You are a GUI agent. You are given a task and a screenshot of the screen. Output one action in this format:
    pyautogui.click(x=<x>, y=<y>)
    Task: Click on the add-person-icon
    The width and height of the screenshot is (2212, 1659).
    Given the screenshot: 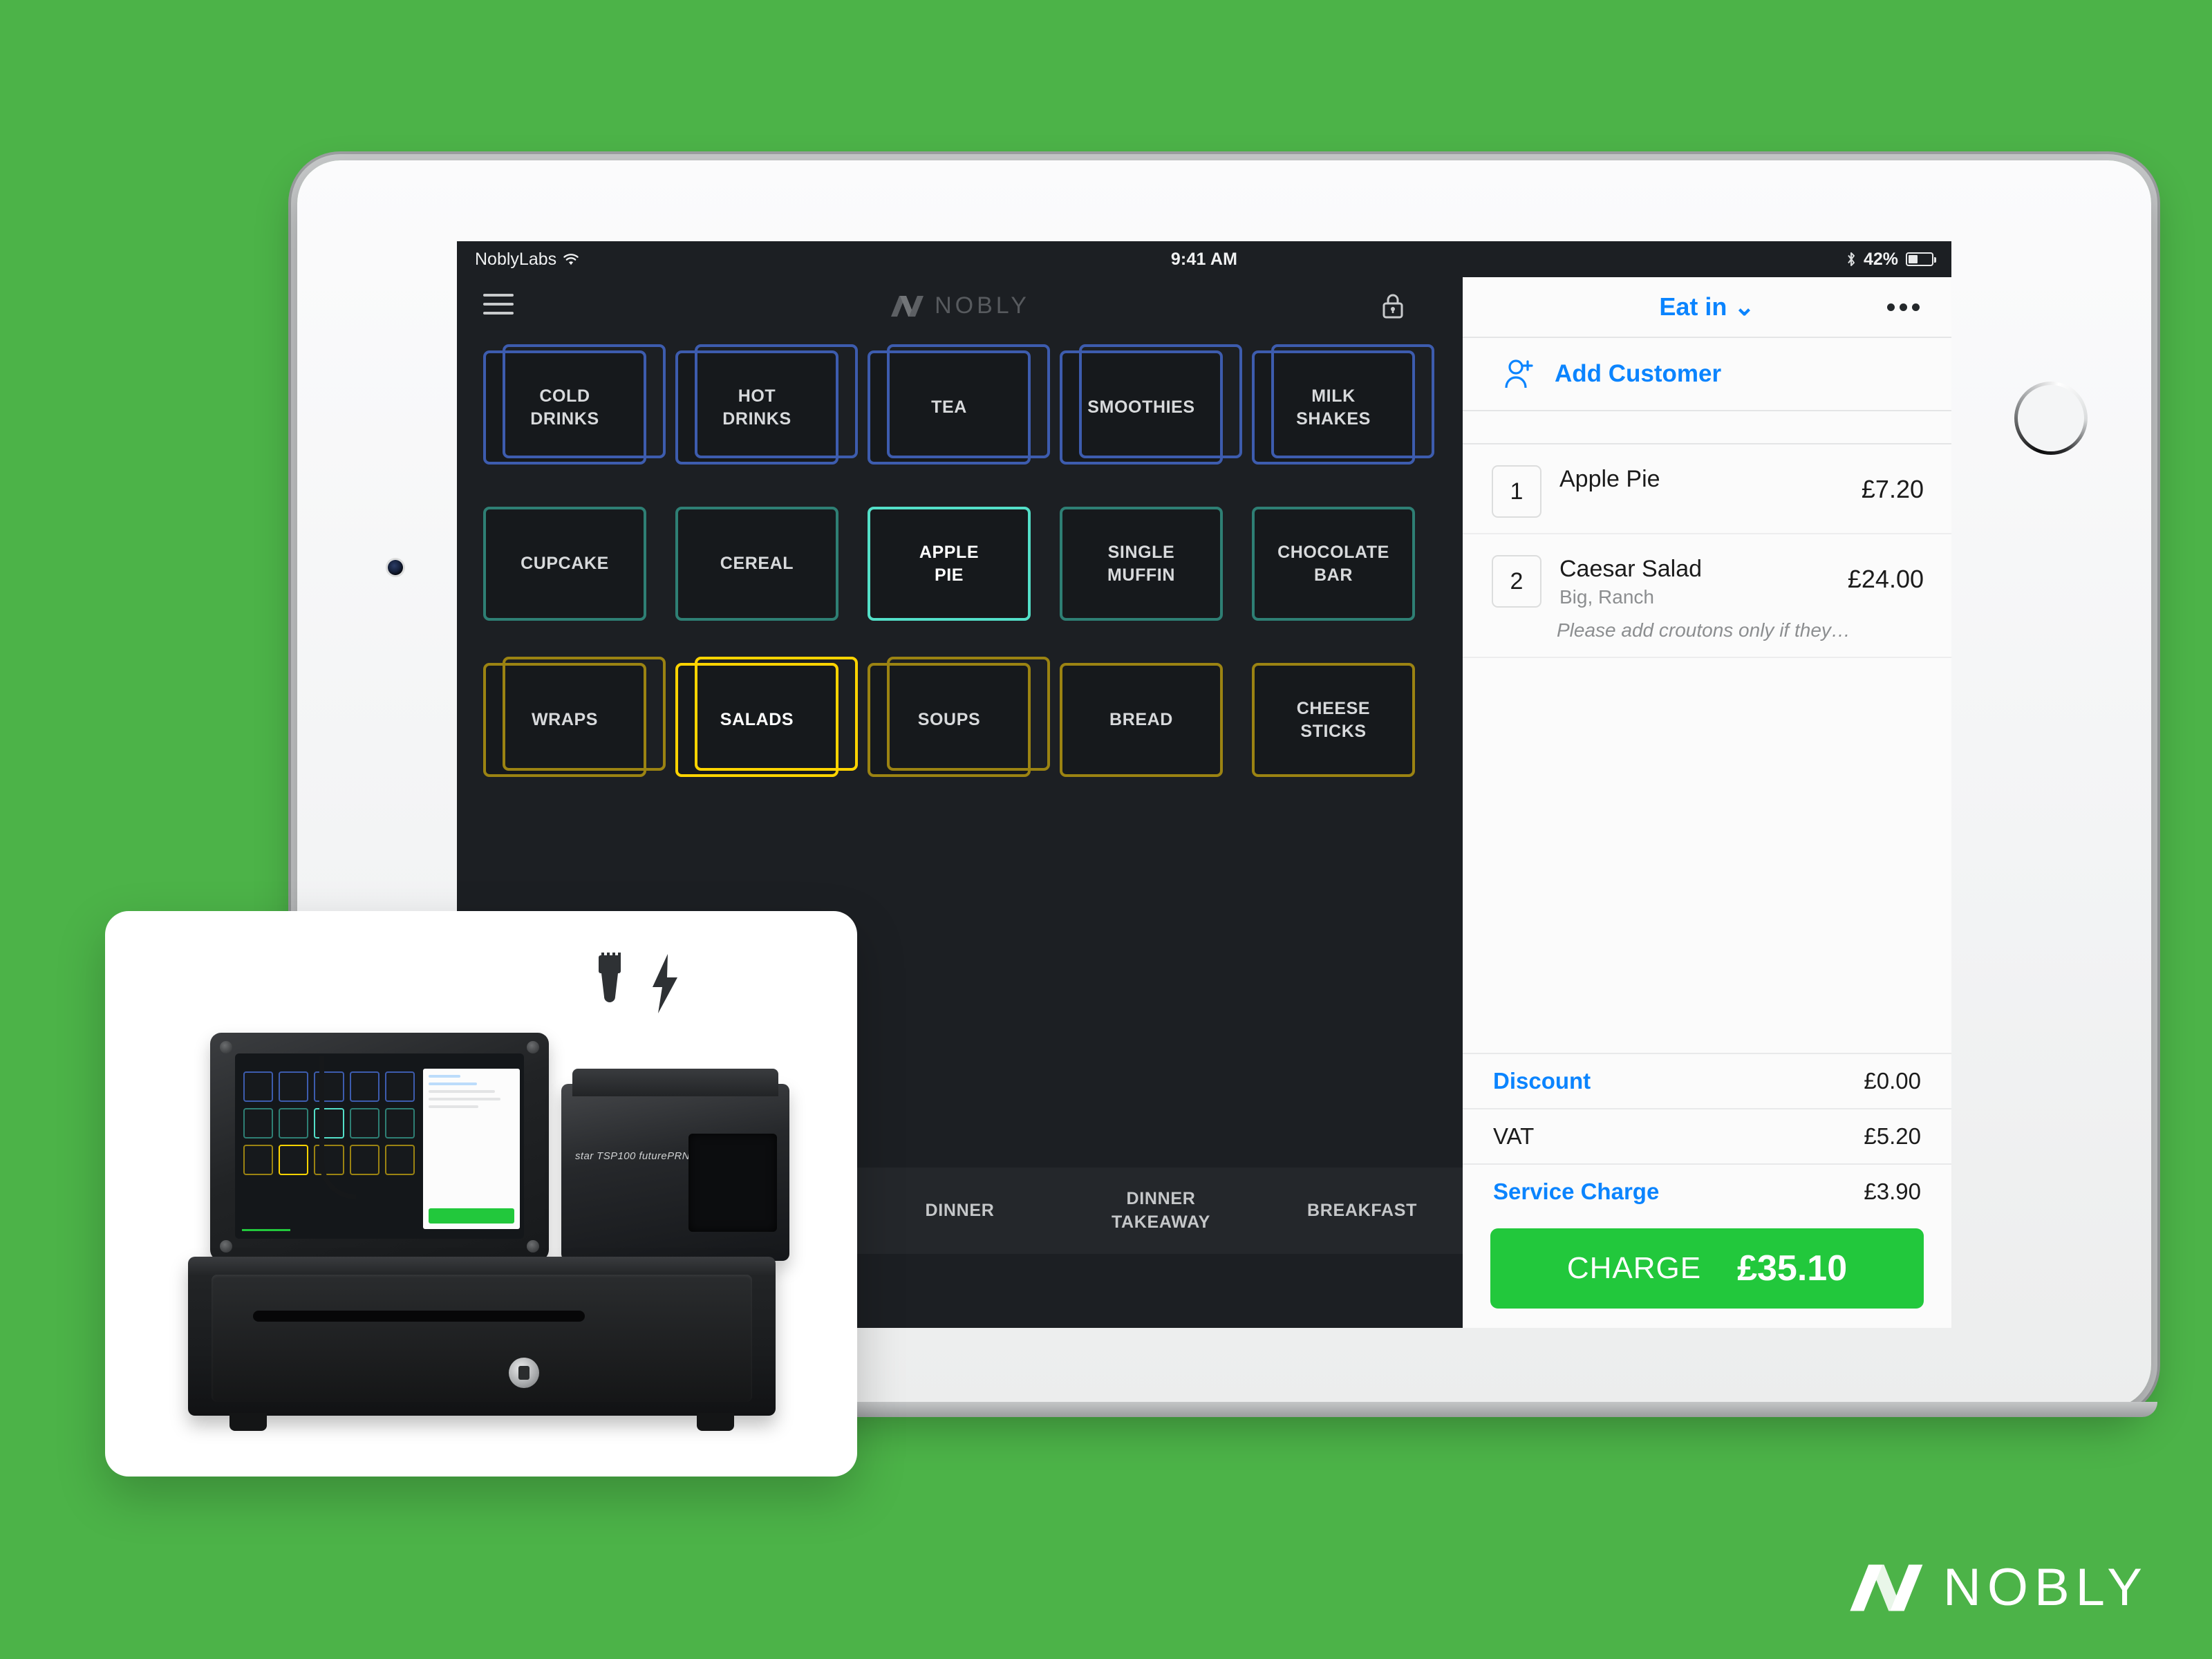 What is the action you would take?
    pyautogui.click(x=1519, y=373)
    